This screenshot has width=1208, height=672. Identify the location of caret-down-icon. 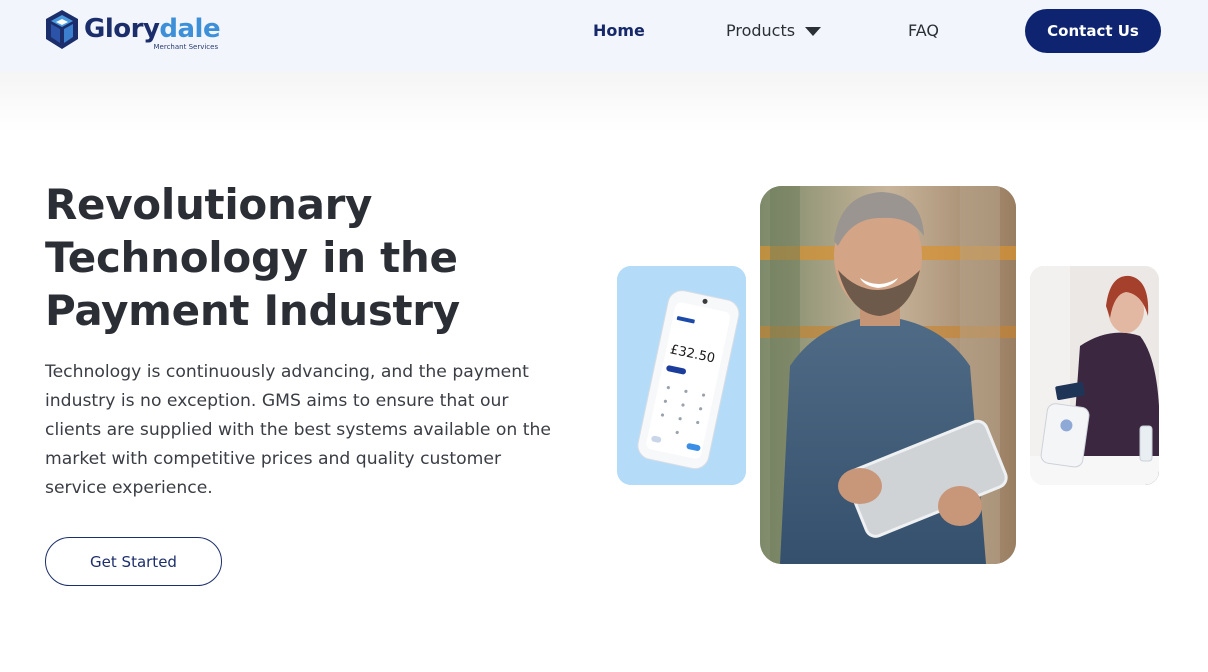
(813, 31).